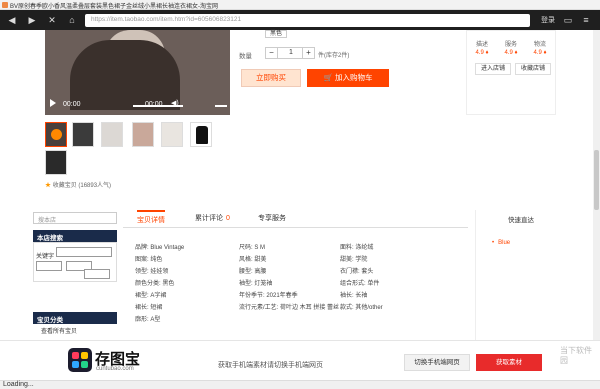 The height and width of the screenshot is (389, 600). What do you see at coordinates (209, 218) in the screenshot?
I see `tab-label: 累计评论` at bounding box center [209, 218].